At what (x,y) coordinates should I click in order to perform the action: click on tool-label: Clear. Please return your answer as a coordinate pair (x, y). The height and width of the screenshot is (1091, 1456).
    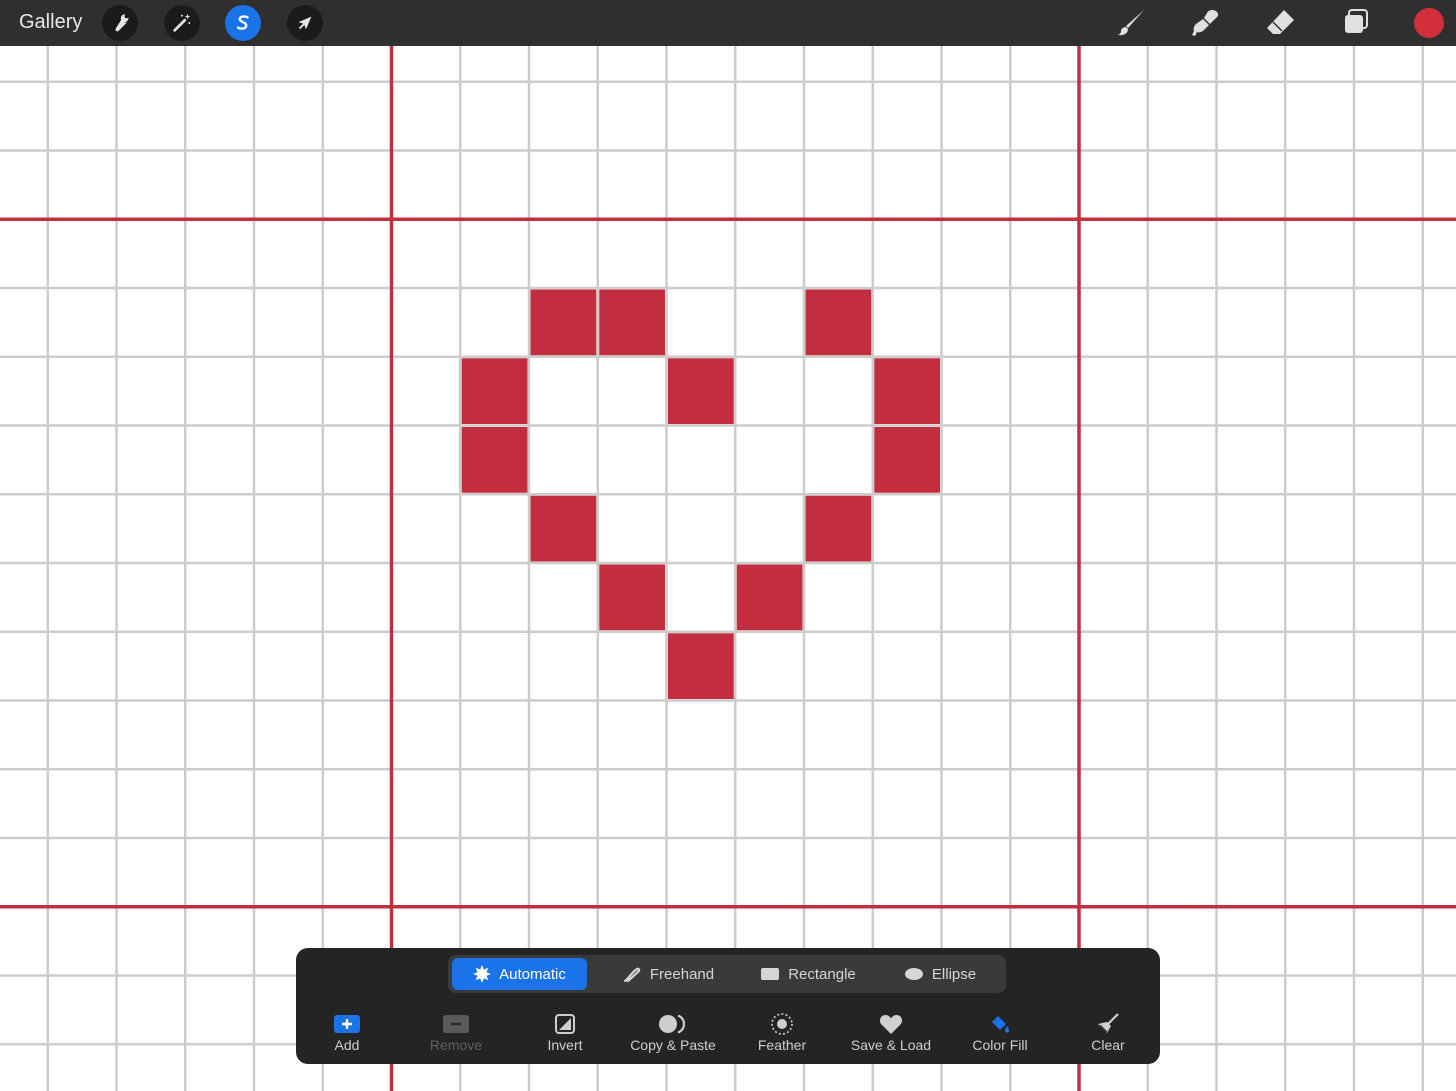
    Looking at the image, I should click on (1108, 1045).